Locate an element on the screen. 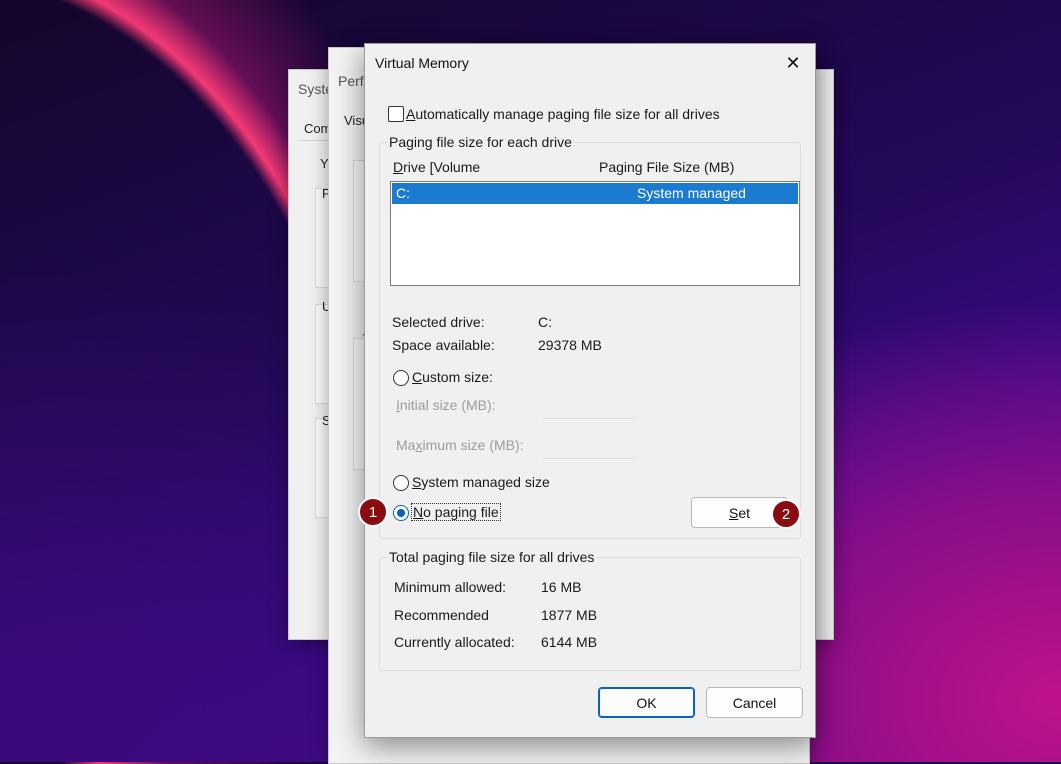  no-paging-label: No paging file is located at coordinates (456, 512).